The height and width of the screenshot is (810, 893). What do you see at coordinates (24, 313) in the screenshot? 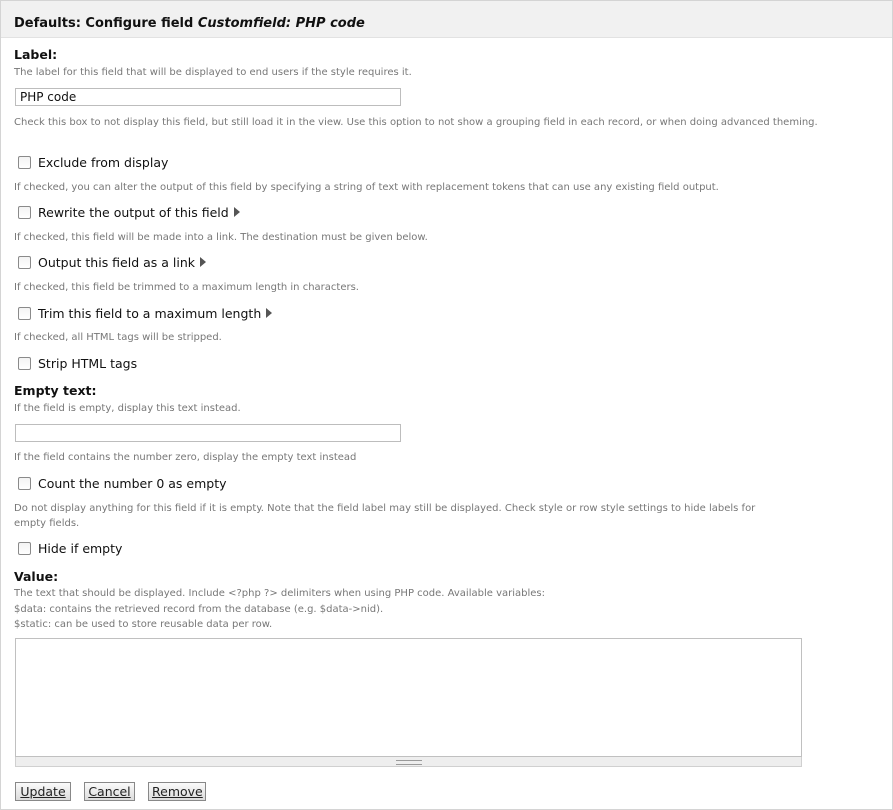
I see `trim-checkbox` at bounding box center [24, 313].